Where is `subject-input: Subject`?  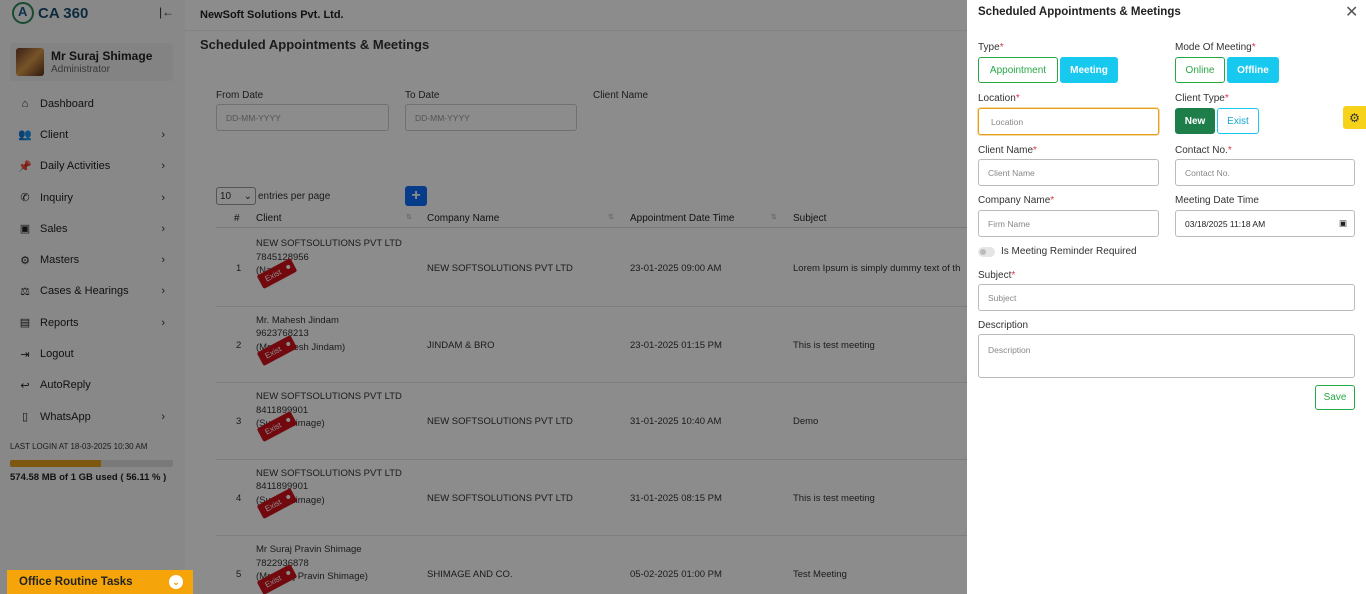 subject-input: Subject is located at coordinates (1166, 297).